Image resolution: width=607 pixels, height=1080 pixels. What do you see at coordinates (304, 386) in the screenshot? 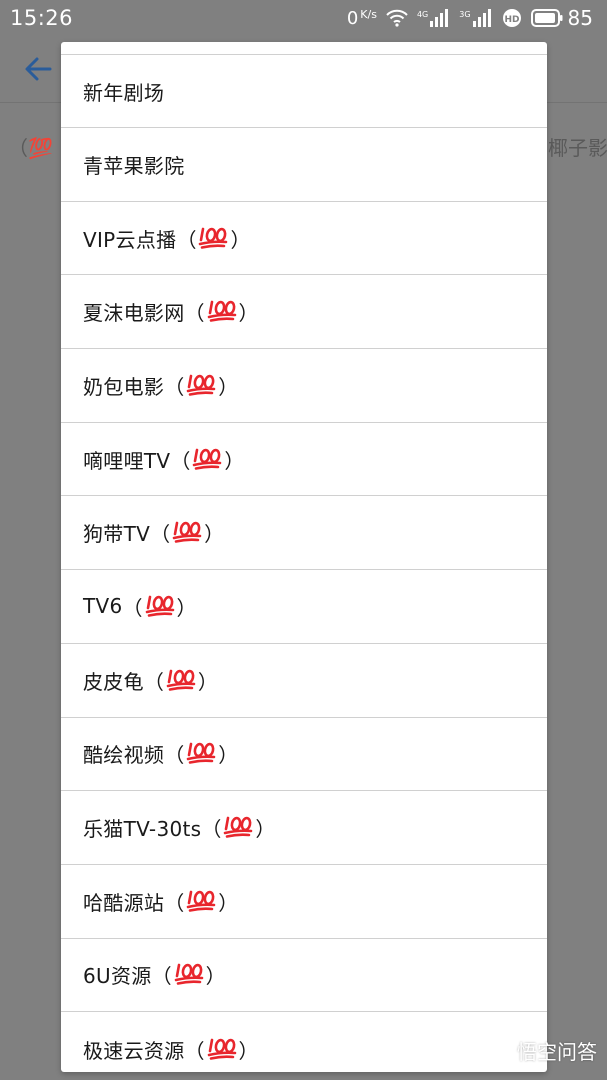
I see `source-list-item: 奶包电影（）` at bounding box center [304, 386].